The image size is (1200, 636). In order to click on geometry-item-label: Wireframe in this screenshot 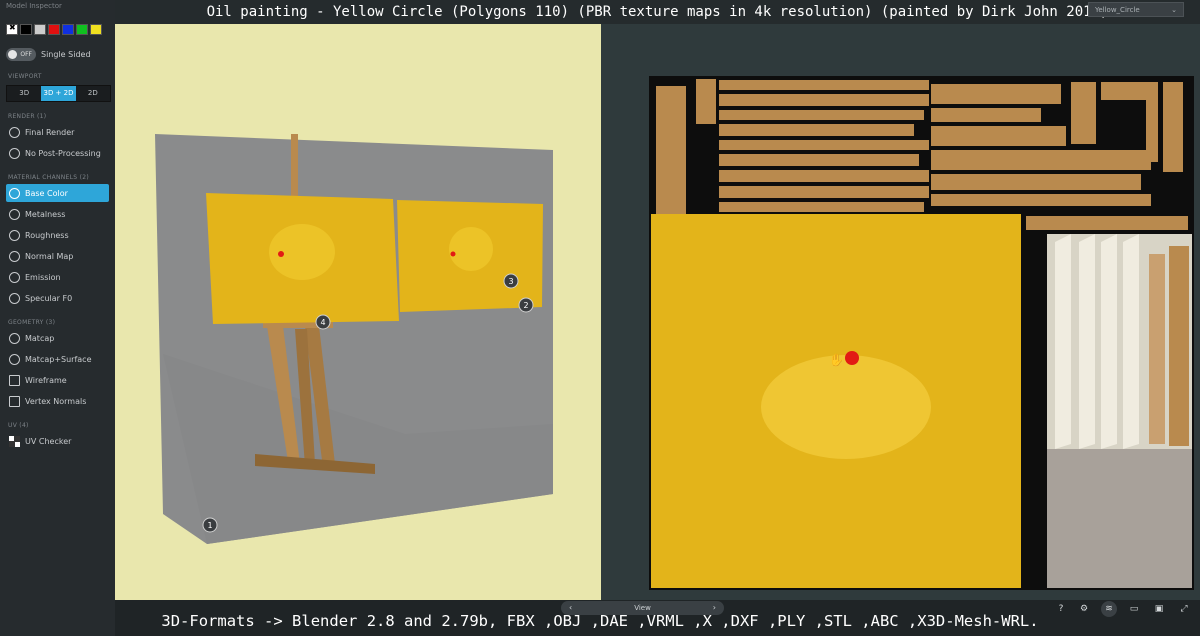, I will do `click(46, 380)`.